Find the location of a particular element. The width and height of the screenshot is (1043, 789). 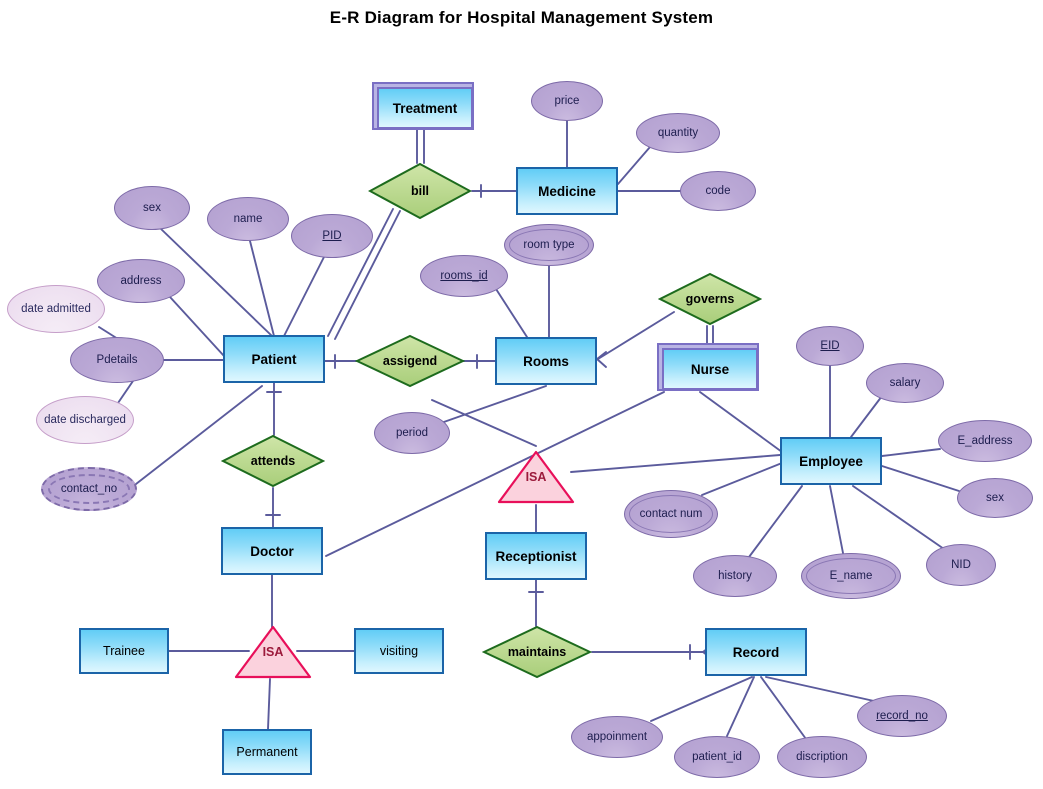

attribute-sex-patient: sex is located at coordinates (152, 208).